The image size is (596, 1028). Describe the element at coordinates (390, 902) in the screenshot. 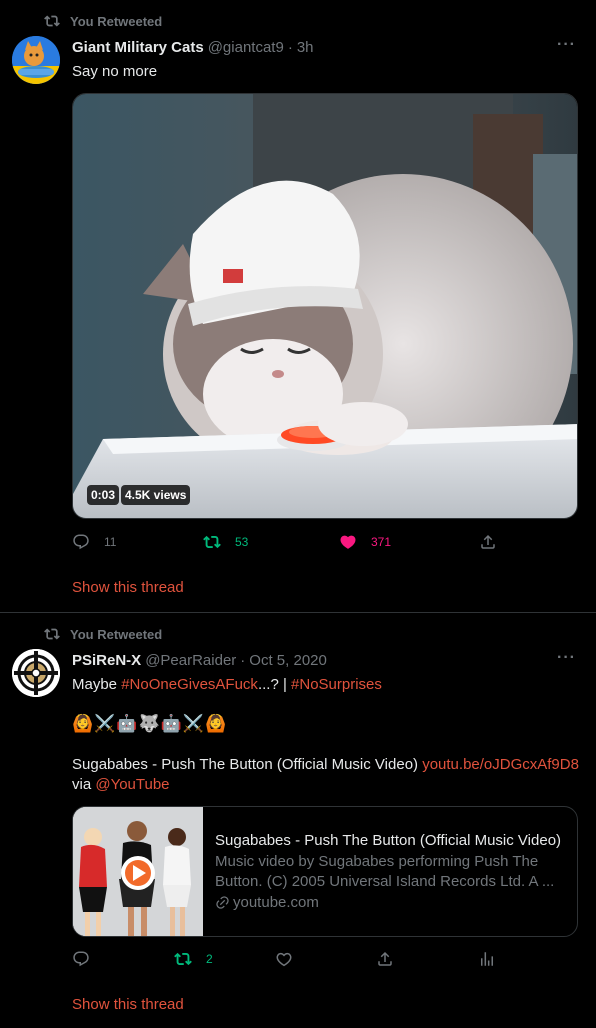

I see `card-domain-row: youtube.com` at that location.